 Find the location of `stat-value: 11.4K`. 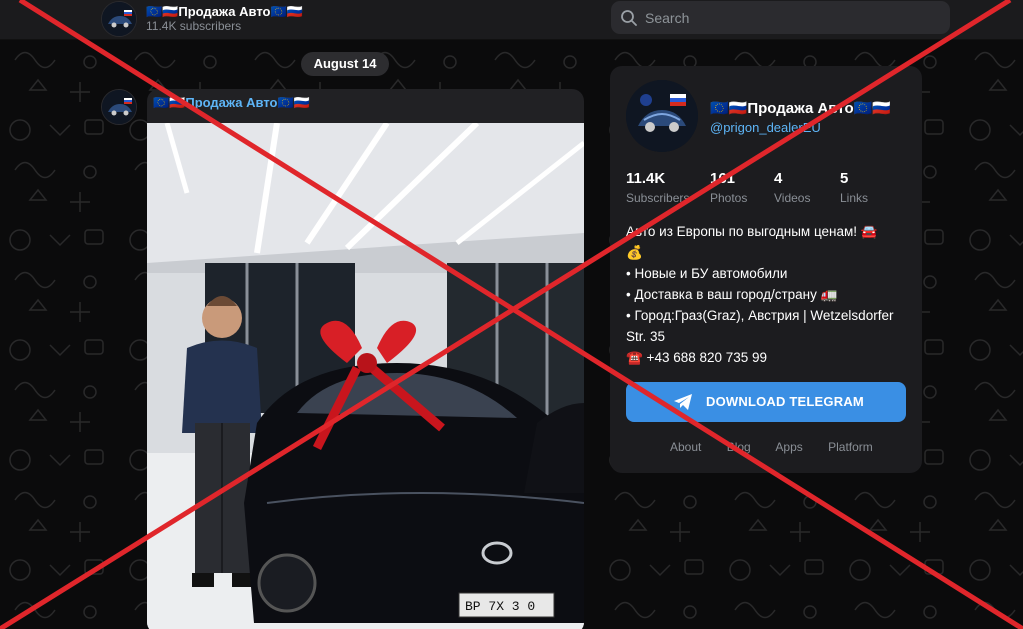

stat-value: 11.4K is located at coordinates (646, 178).